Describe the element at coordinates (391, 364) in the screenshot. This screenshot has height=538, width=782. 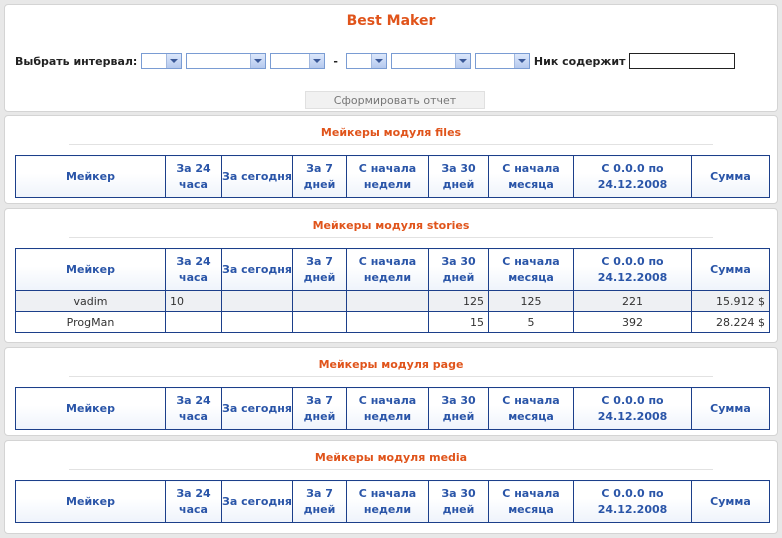
I see `section-title: Мейкеры модуля page` at that location.